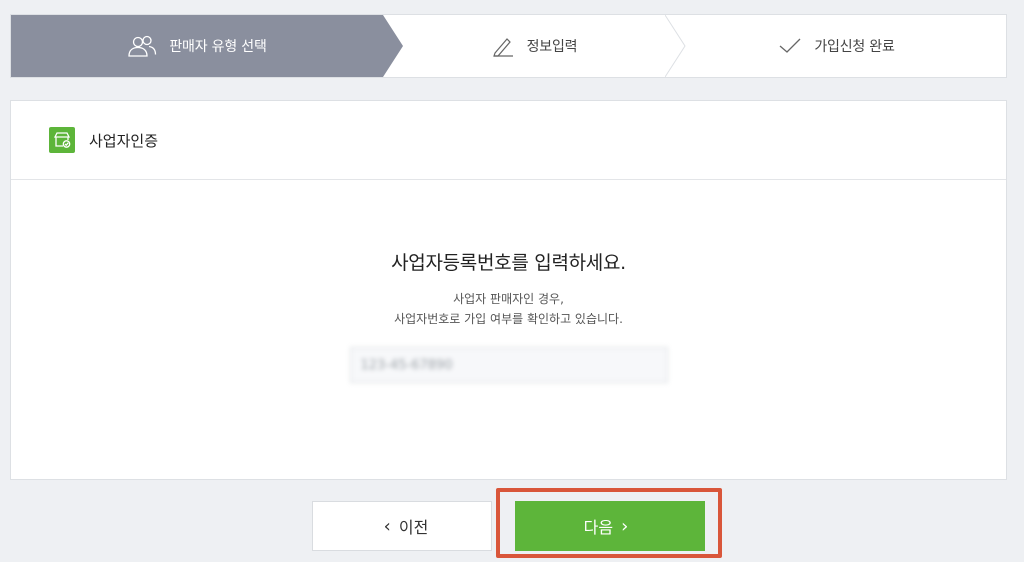  I want to click on prev-button-label: 이전, so click(413, 527).